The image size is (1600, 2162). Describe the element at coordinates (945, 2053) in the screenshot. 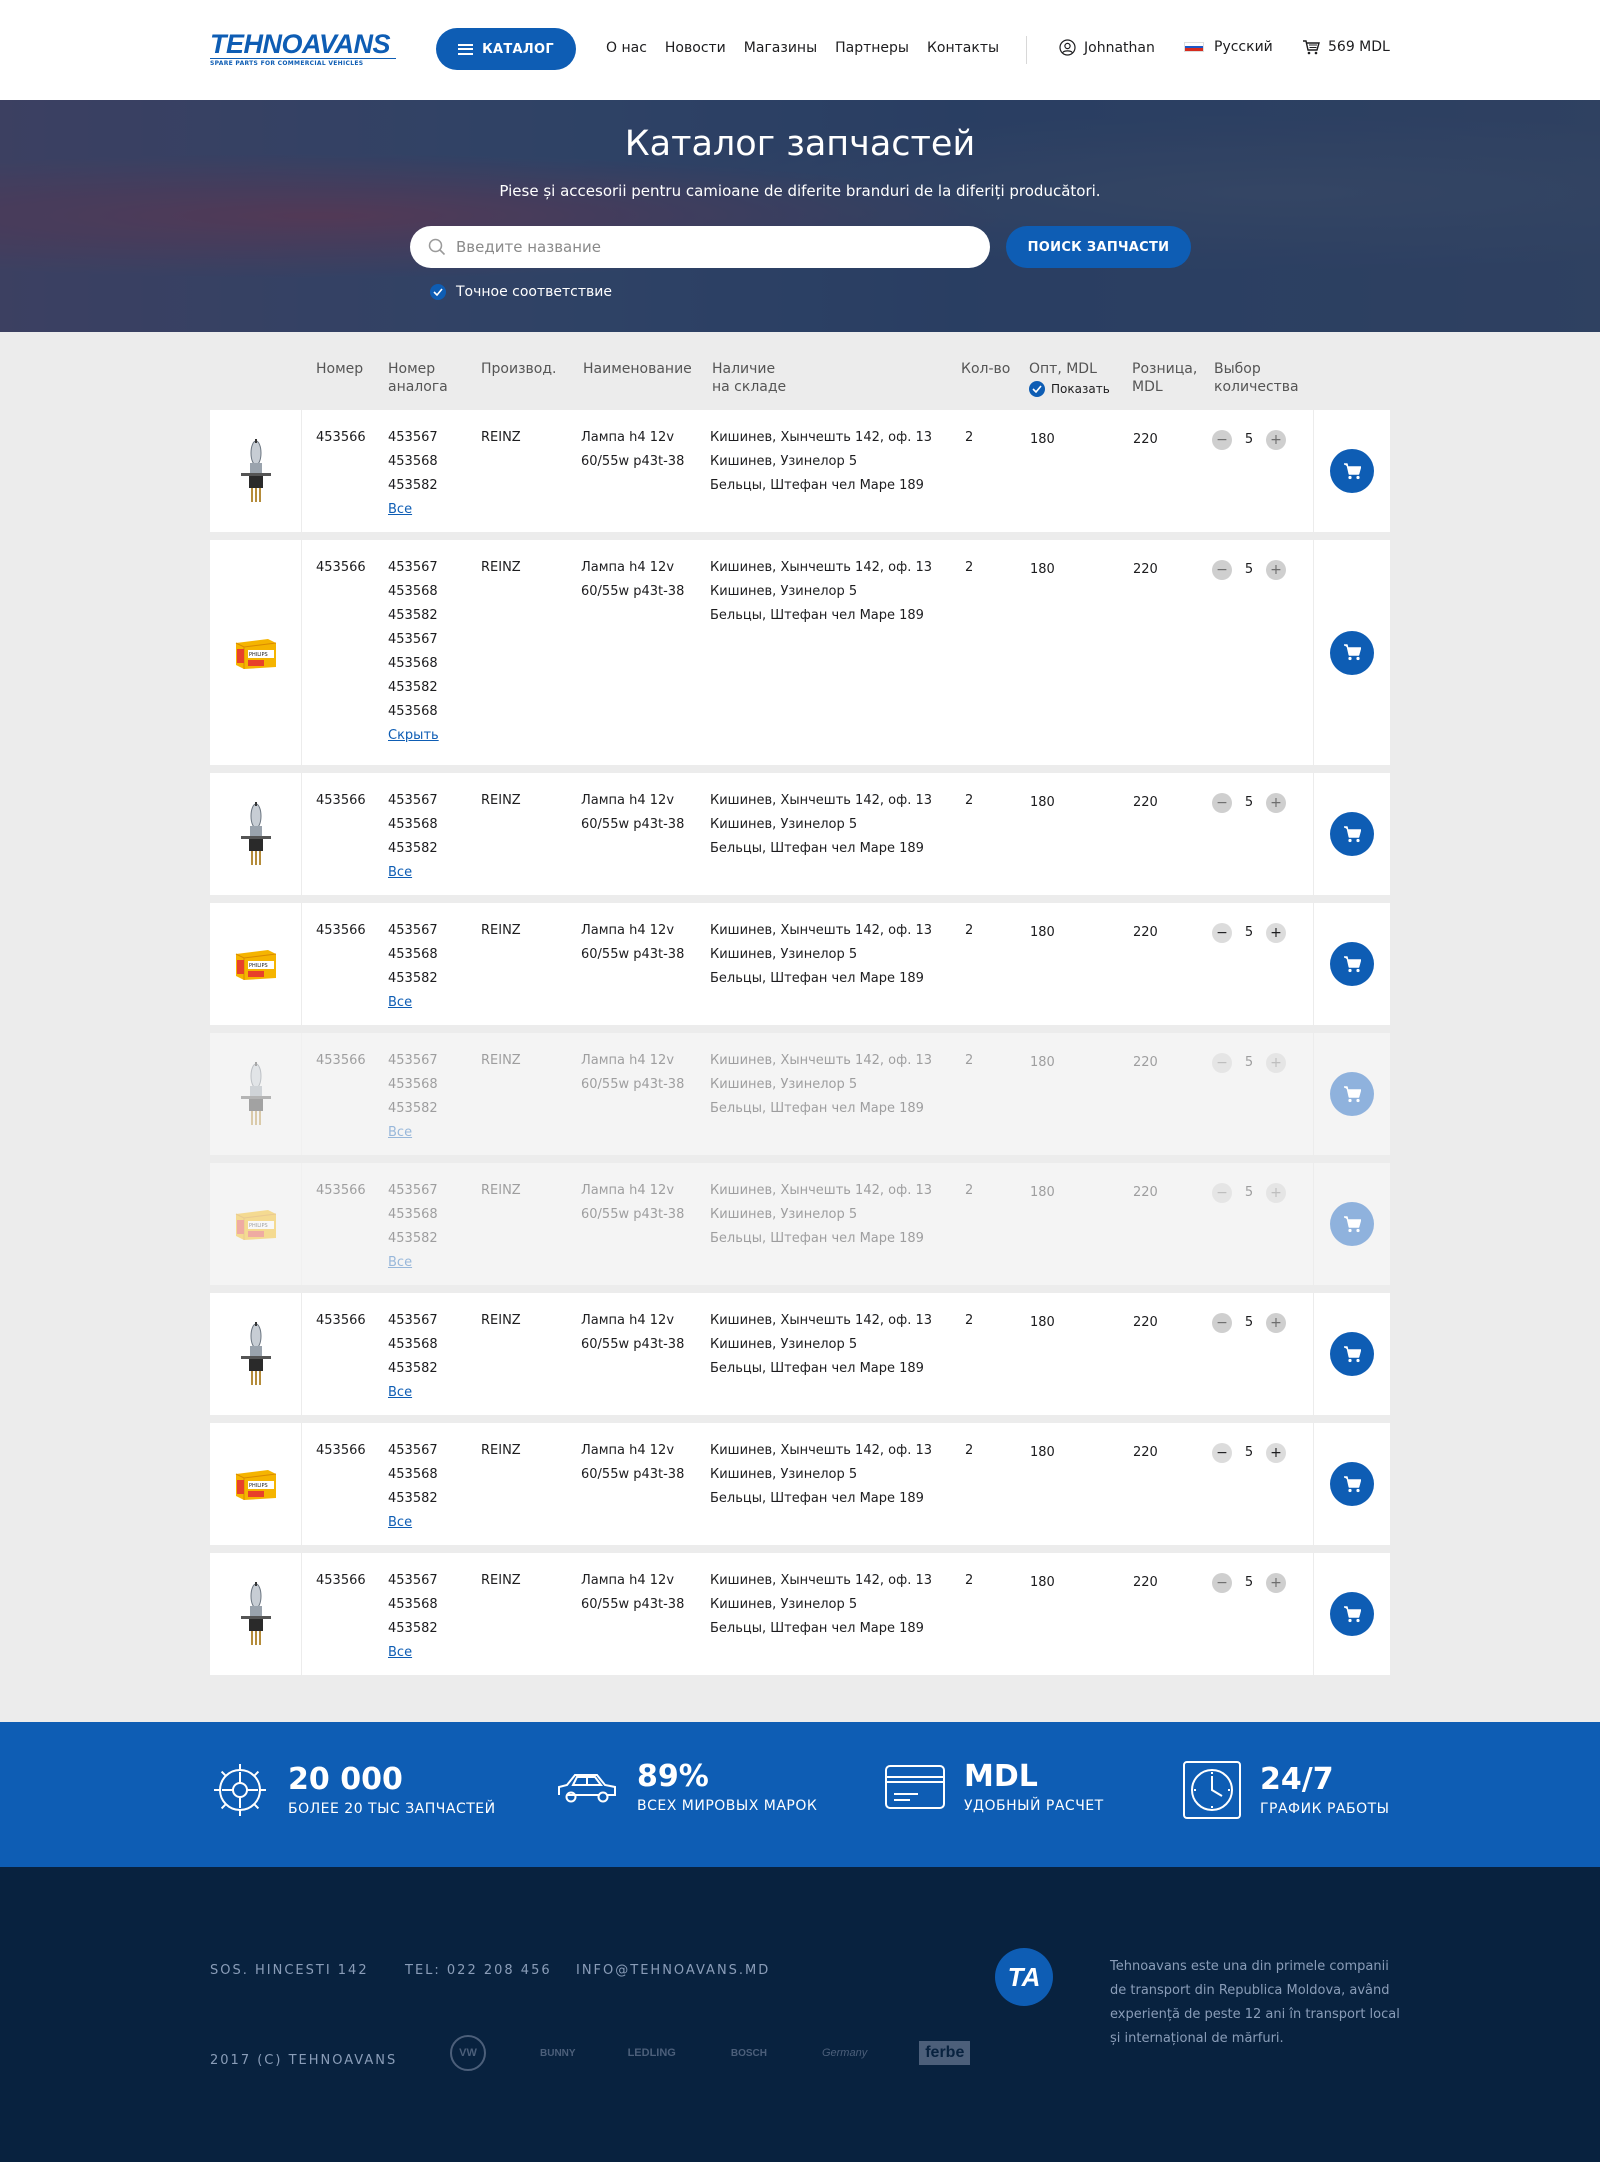

I see `brand-ferbe: ferbe` at that location.